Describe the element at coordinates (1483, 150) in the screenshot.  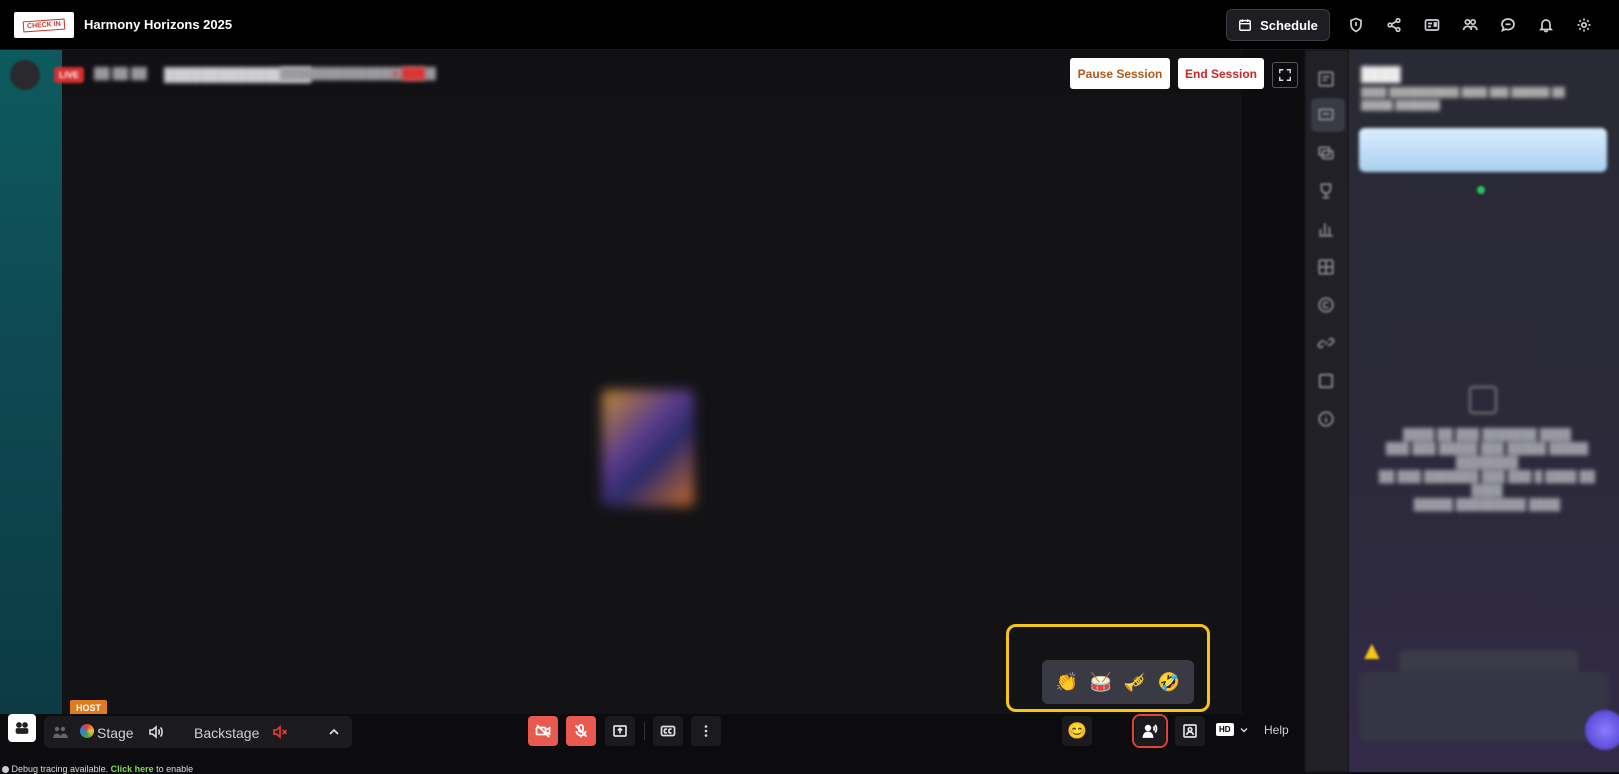
I see `stage-chat-card` at that location.